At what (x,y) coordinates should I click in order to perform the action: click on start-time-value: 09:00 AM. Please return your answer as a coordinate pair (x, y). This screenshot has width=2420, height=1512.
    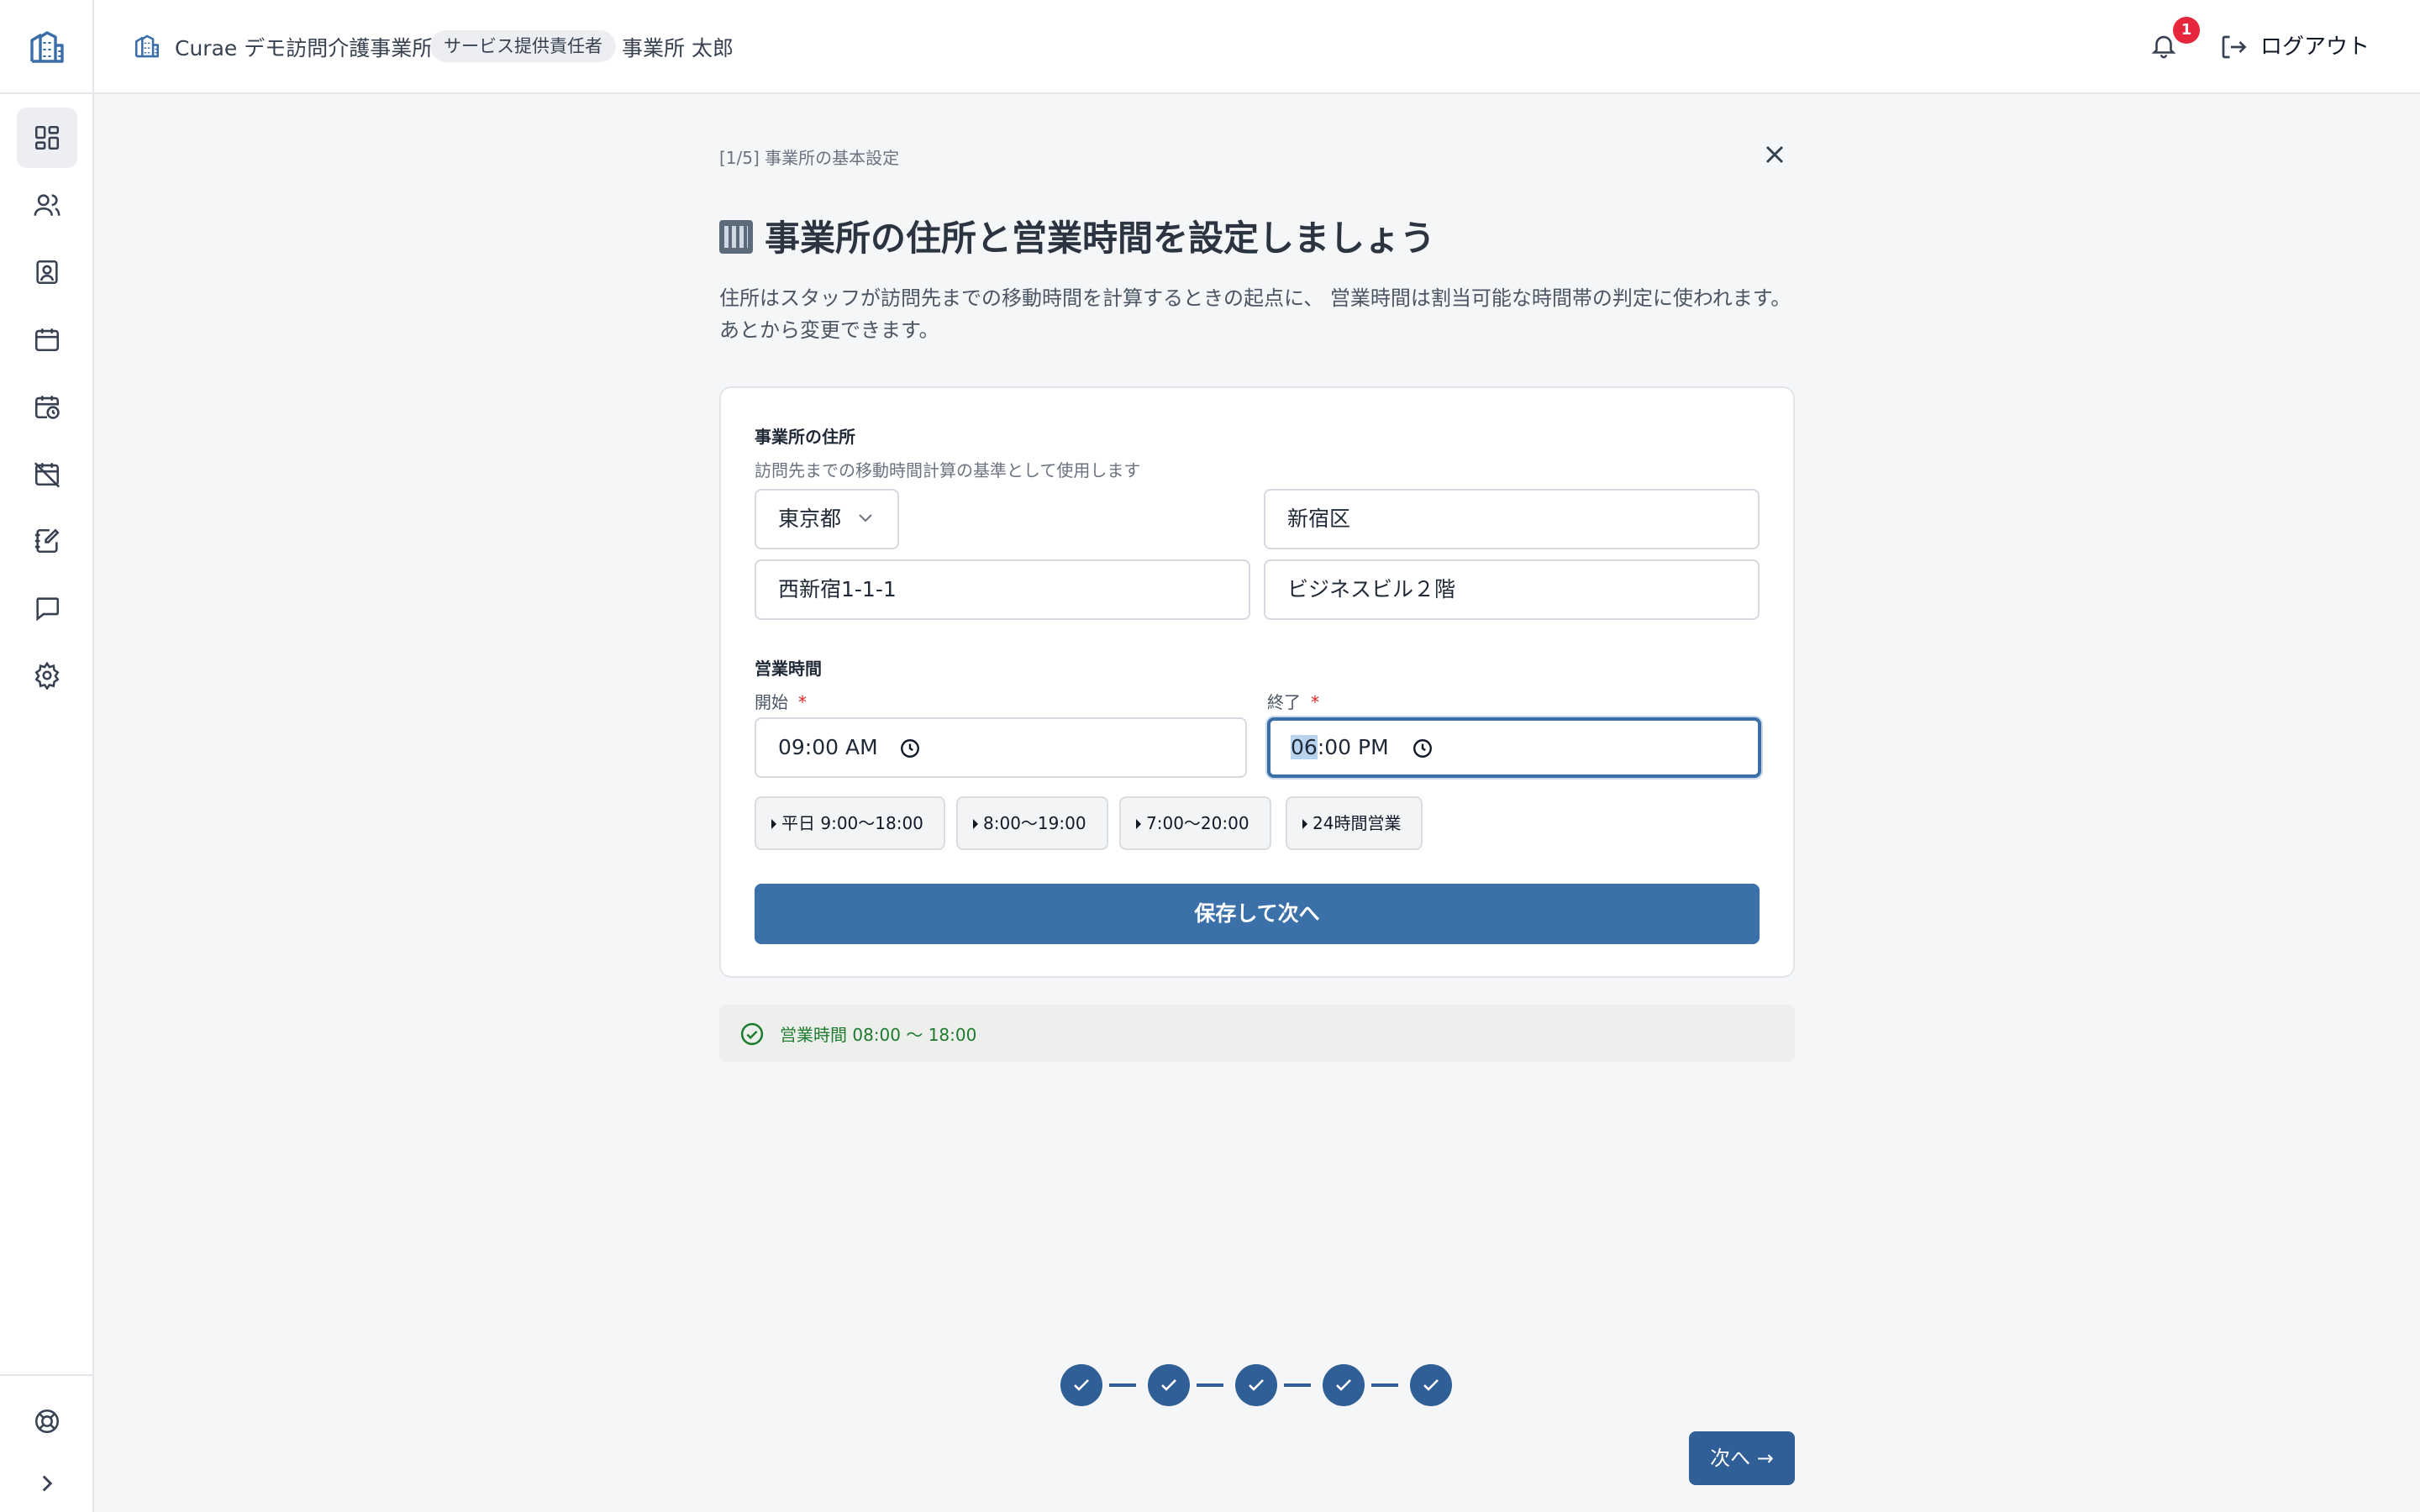
    Looking at the image, I should click on (828, 747).